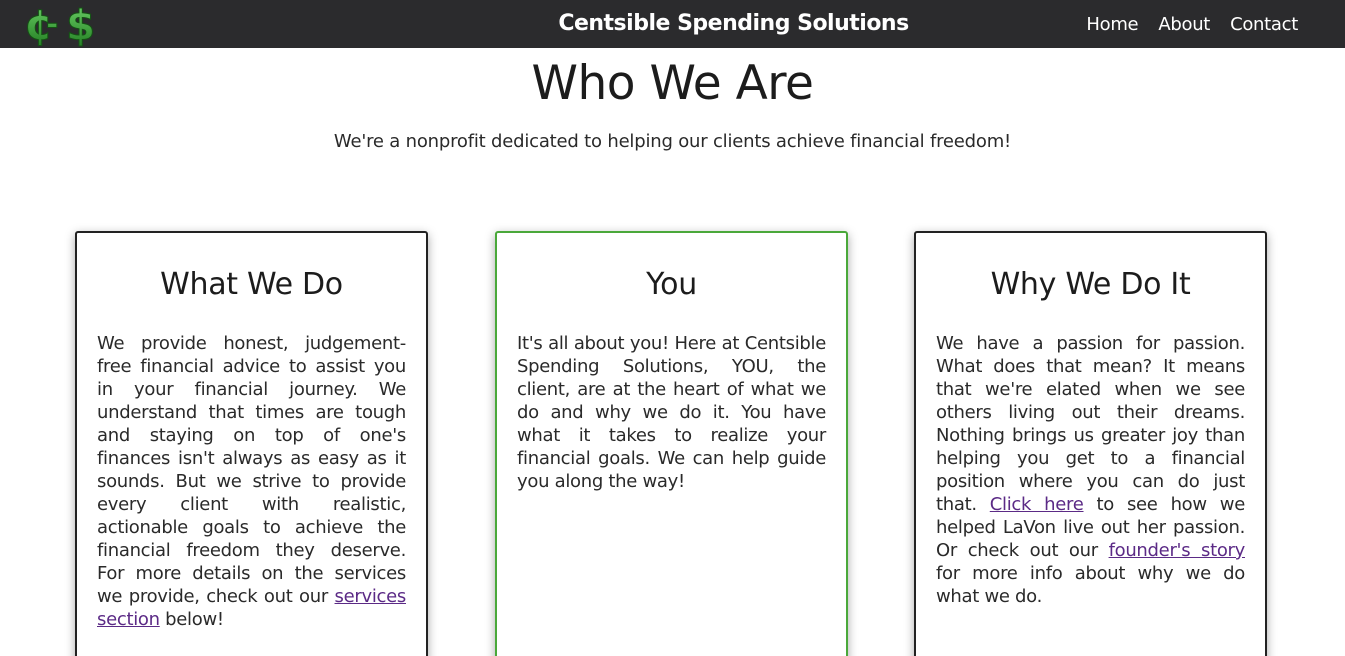  What do you see at coordinates (1184, 24) in the screenshot?
I see `nav-link-about: About` at bounding box center [1184, 24].